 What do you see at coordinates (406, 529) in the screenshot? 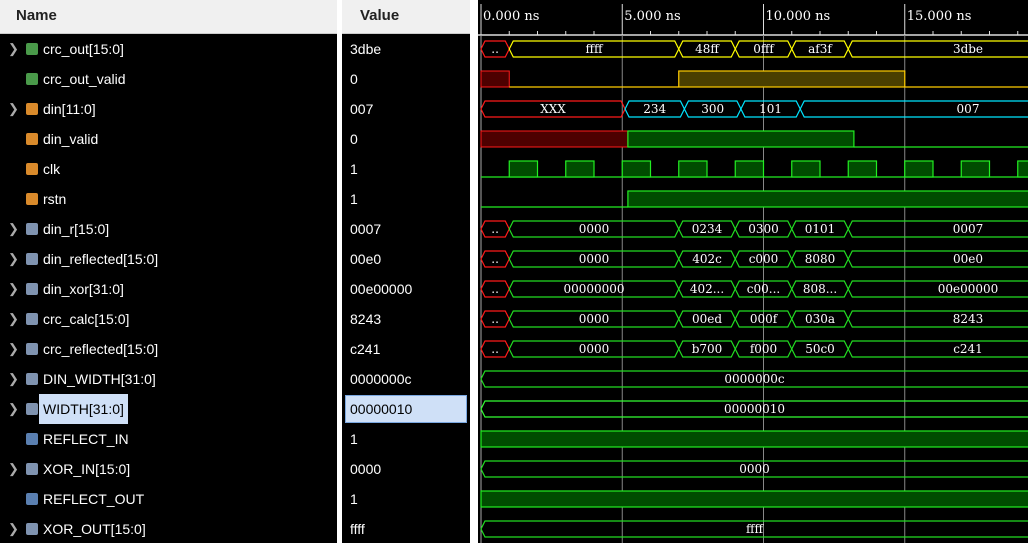
I see `signal-value: ffff` at bounding box center [406, 529].